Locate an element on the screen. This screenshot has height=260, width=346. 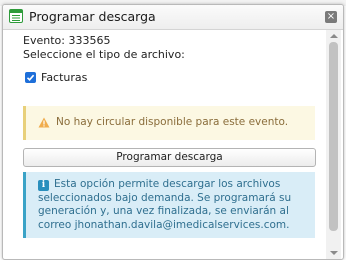
facturas-label: Facturas is located at coordinates (64, 77).